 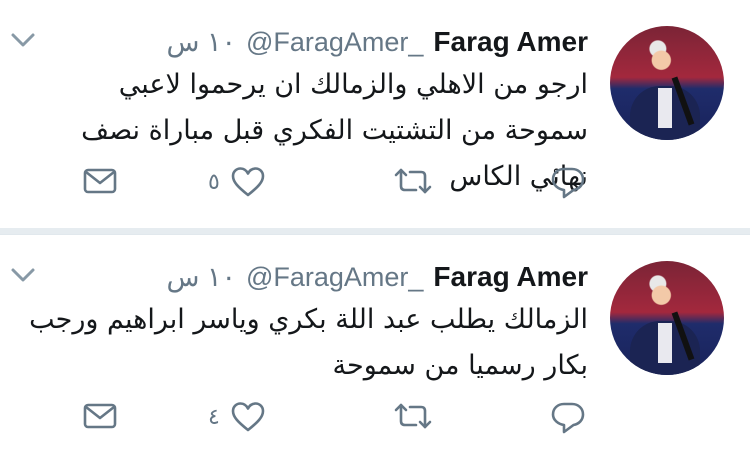 I want to click on tweet-actions: ٤, so click(x=375, y=421).